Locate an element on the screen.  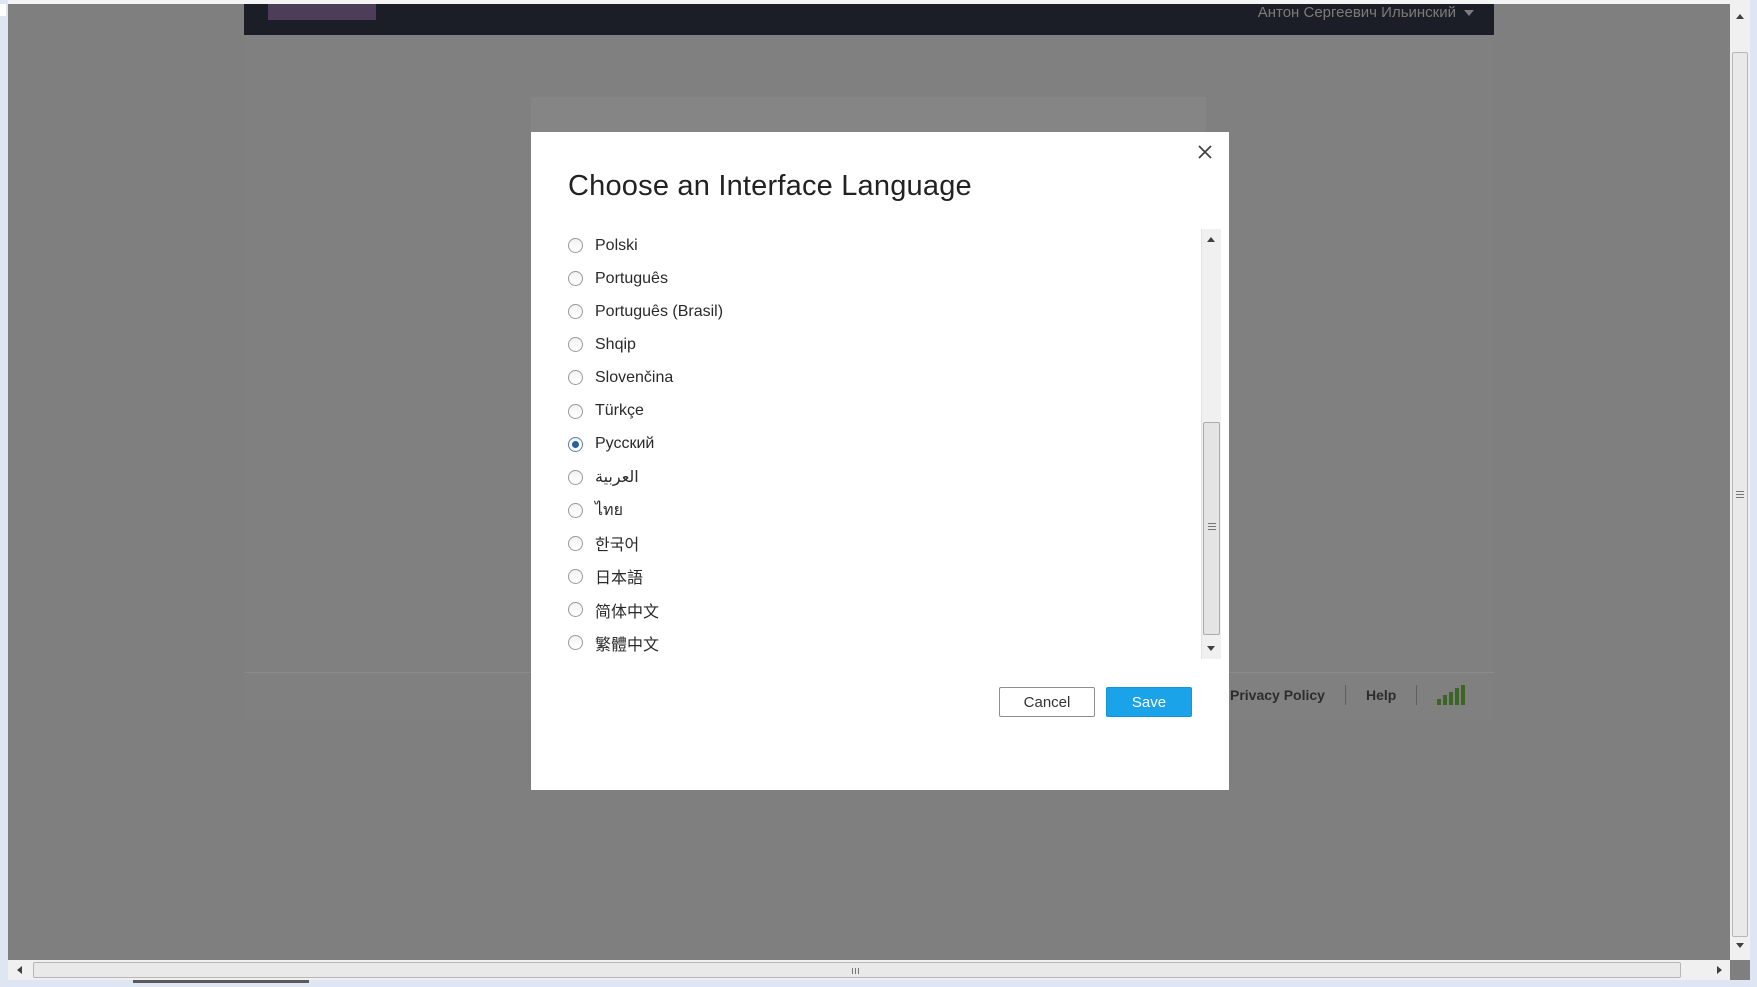
language-option: 한국어 is located at coordinates (884, 543).